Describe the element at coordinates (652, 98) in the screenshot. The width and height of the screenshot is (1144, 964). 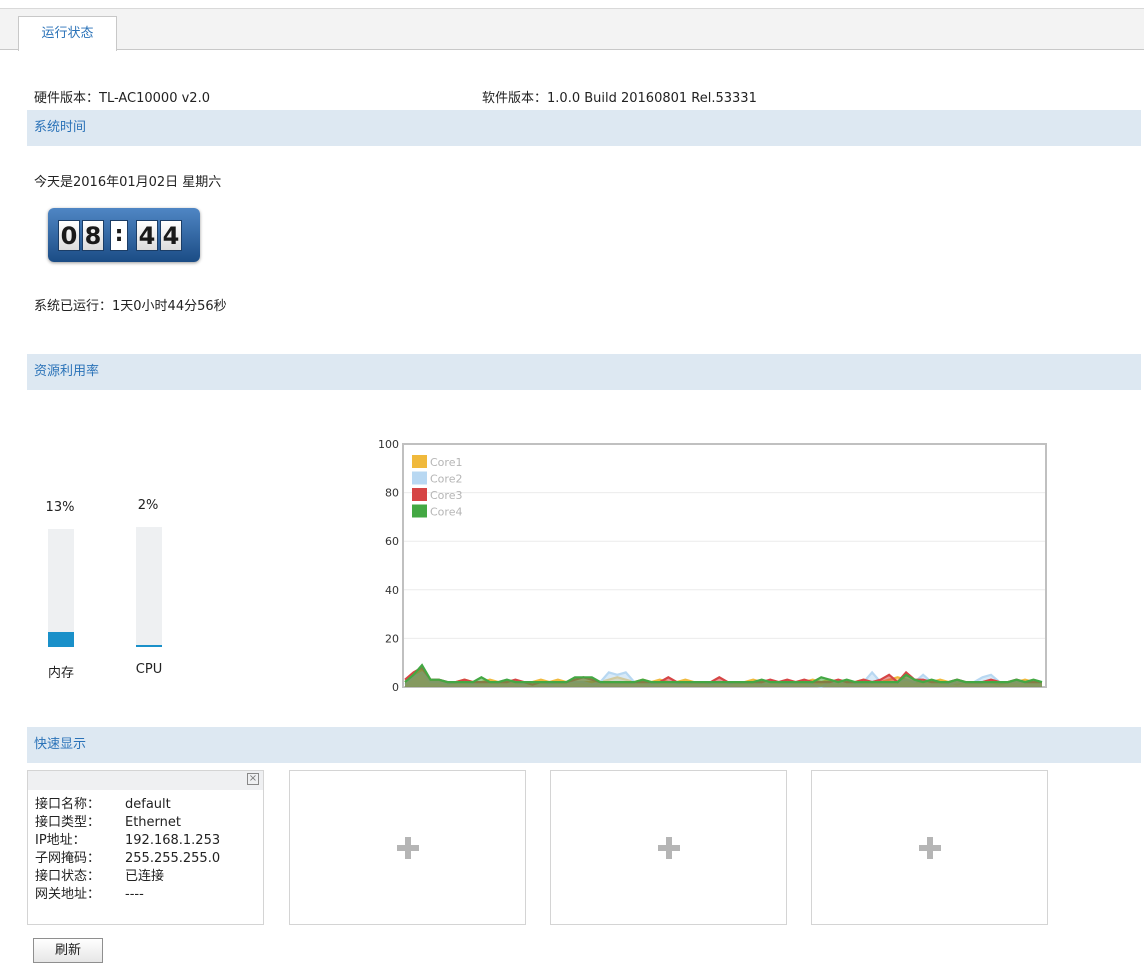
I see `software-version-value: 1.0.0 Build 20160801 Rel.53331` at that location.